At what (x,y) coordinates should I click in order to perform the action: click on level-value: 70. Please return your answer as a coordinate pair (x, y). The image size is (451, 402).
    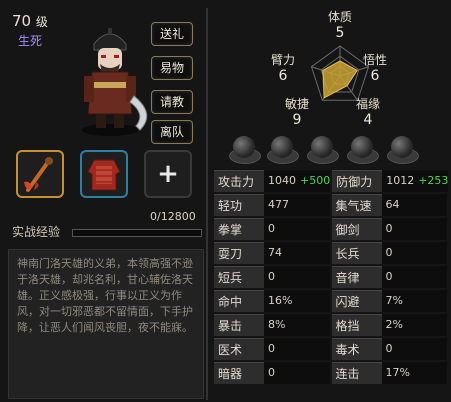
    Looking at the image, I should click on (22, 21).